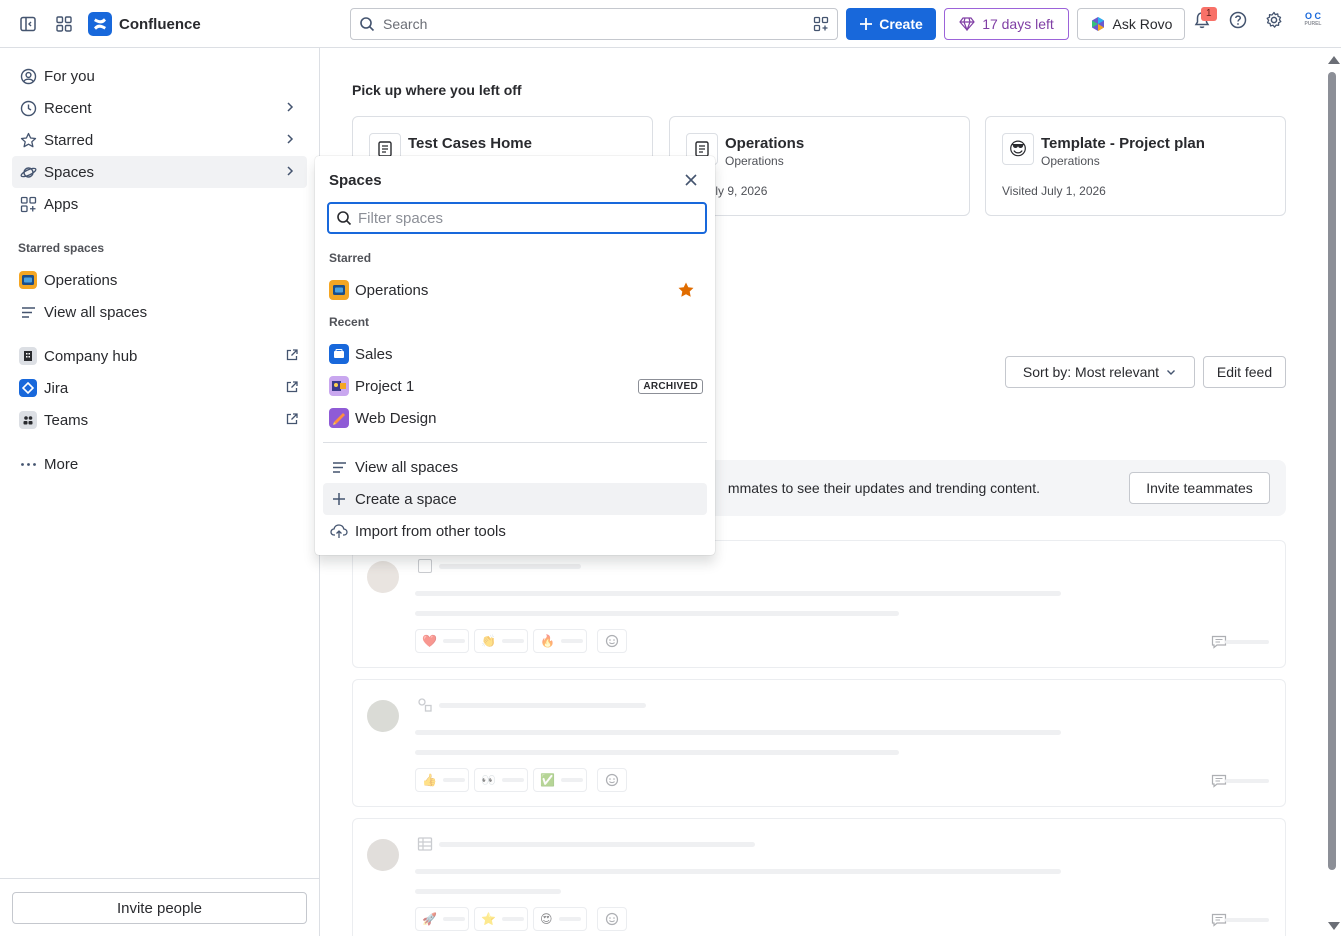 Image resolution: width=1341 pixels, height=936 pixels. I want to click on flyout-space-operations: Operations, so click(515, 290).